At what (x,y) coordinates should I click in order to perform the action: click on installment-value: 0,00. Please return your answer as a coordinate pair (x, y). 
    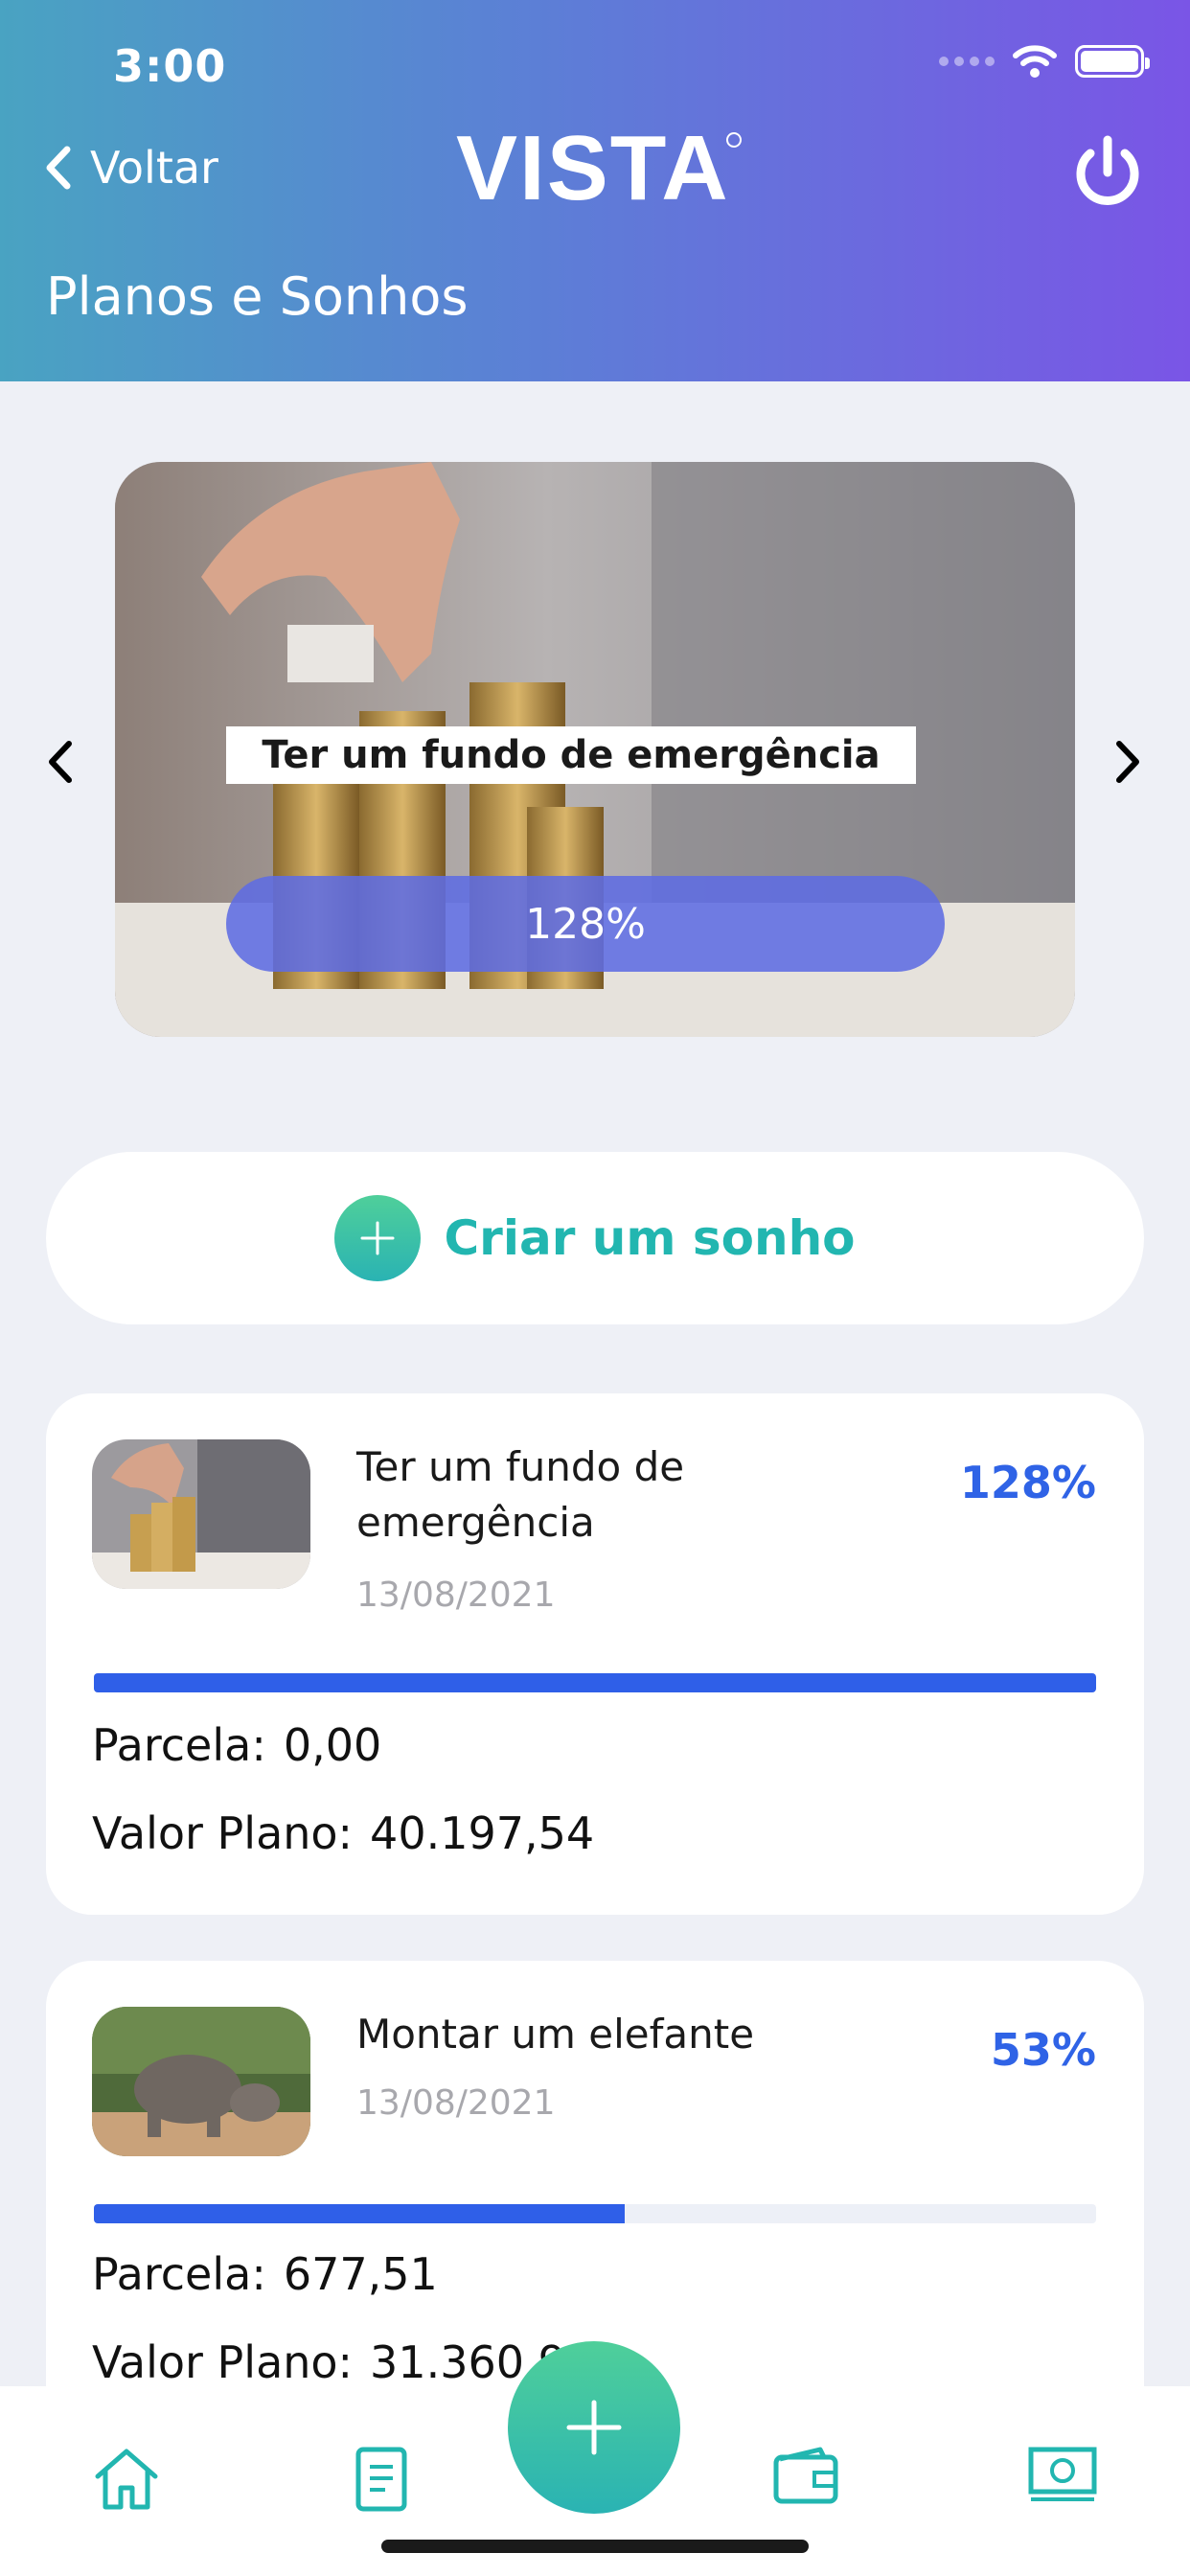
    Looking at the image, I should click on (333, 1745).